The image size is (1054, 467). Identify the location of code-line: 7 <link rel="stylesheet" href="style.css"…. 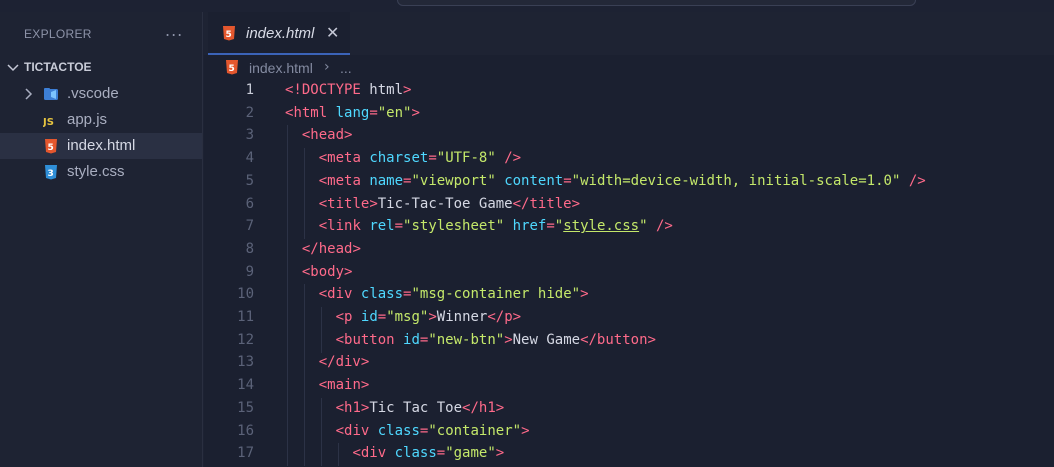
(629, 228).